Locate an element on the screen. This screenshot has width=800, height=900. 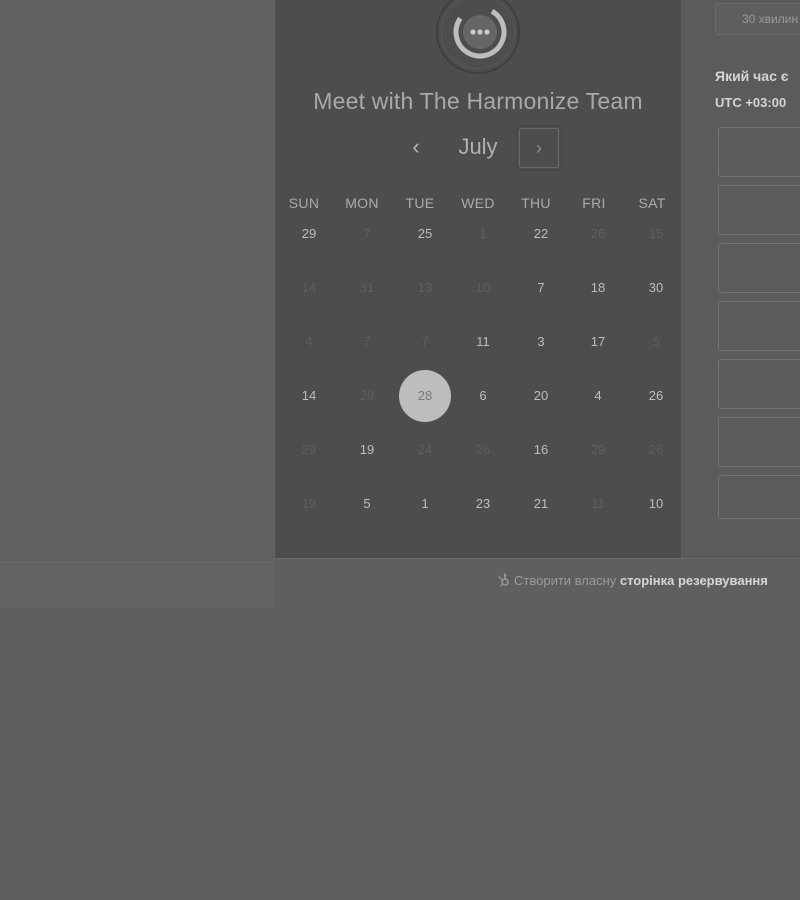
calendar-day: 21 is located at coordinates (541, 504).